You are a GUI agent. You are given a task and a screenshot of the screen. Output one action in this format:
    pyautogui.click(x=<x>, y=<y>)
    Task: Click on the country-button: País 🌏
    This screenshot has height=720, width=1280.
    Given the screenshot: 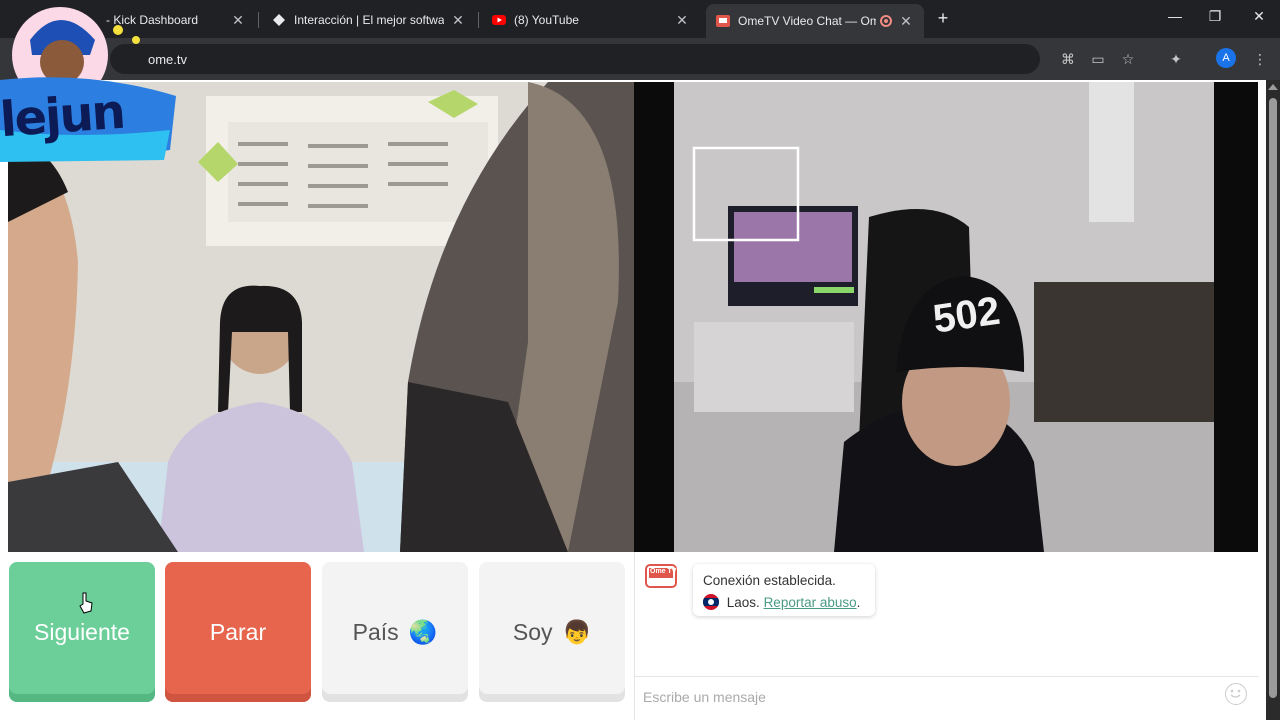 What is the action you would take?
    pyautogui.click(x=395, y=632)
    